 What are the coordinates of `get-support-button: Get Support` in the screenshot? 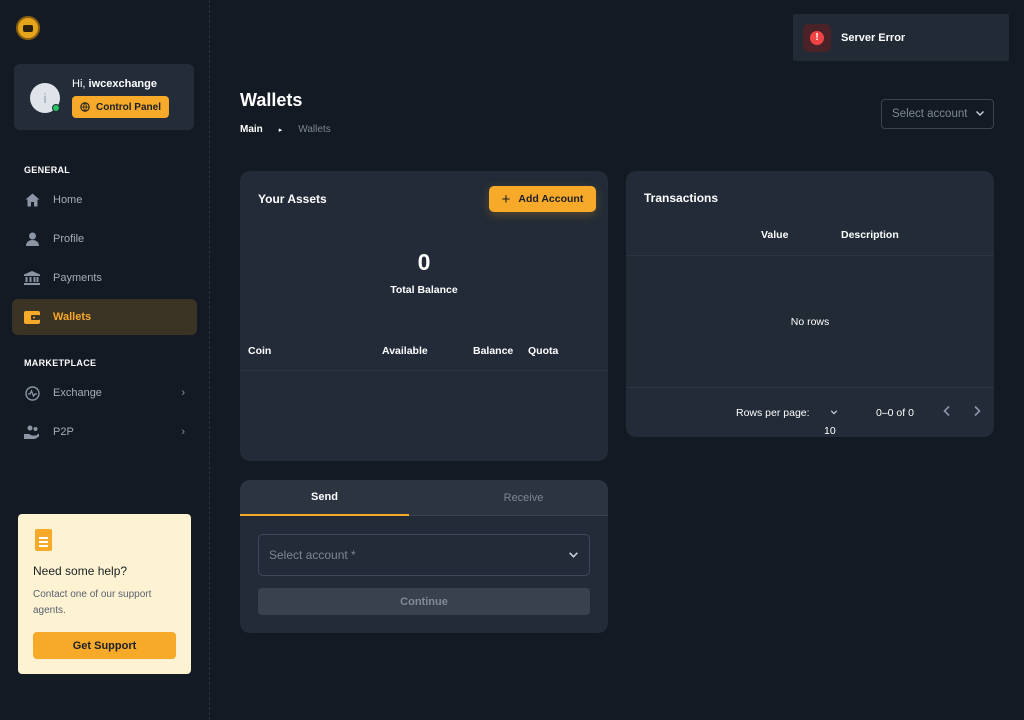 It's located at (104, 645).